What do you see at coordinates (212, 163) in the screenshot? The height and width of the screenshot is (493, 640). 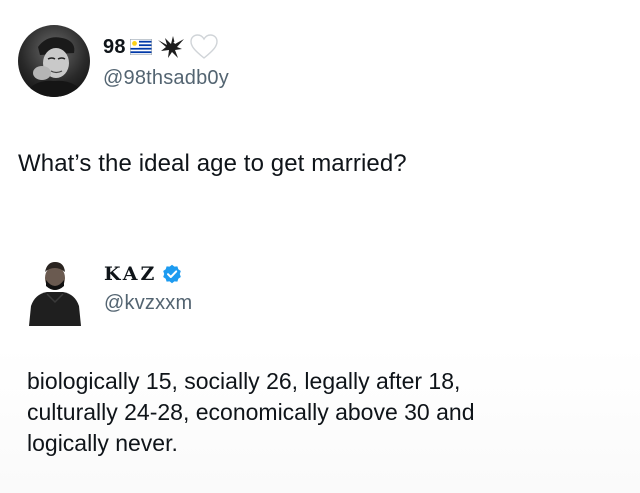 I see `post-text: What’s the ideal age to get married?` at bounding box center [212, 163].